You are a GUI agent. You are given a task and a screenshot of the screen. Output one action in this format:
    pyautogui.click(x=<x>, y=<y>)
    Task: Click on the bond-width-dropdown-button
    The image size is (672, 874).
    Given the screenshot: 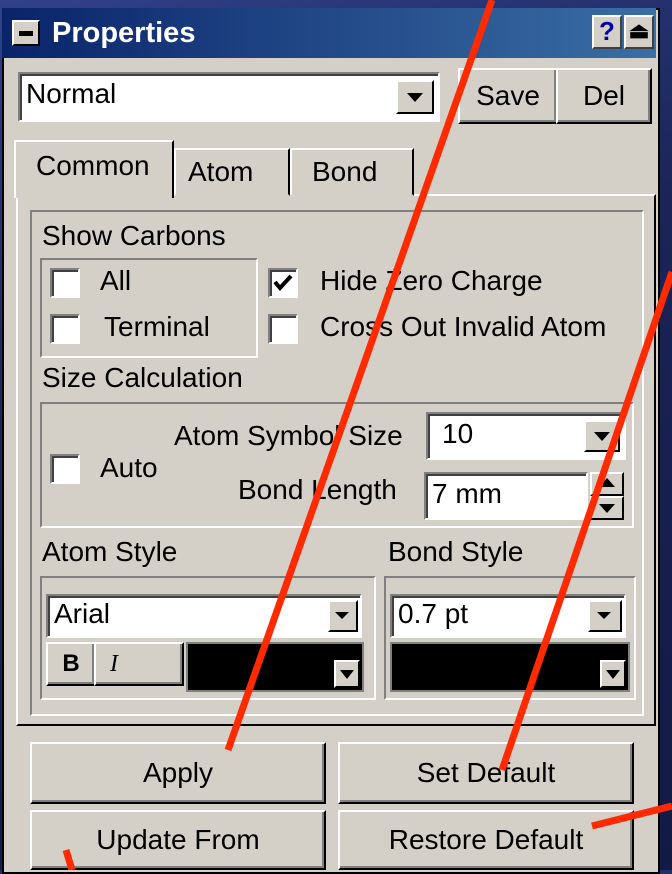 What is the action you would take?
    pyautogui.click(x=605, y=616)
    